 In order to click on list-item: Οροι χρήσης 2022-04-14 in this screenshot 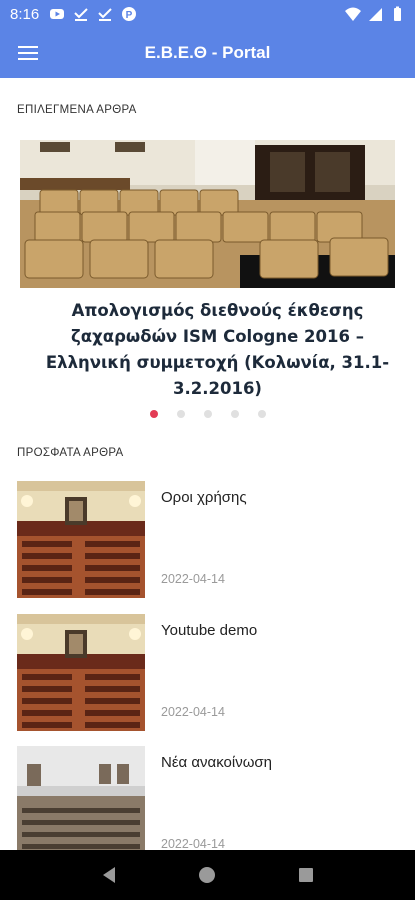, I will do `click(216, 540)`.